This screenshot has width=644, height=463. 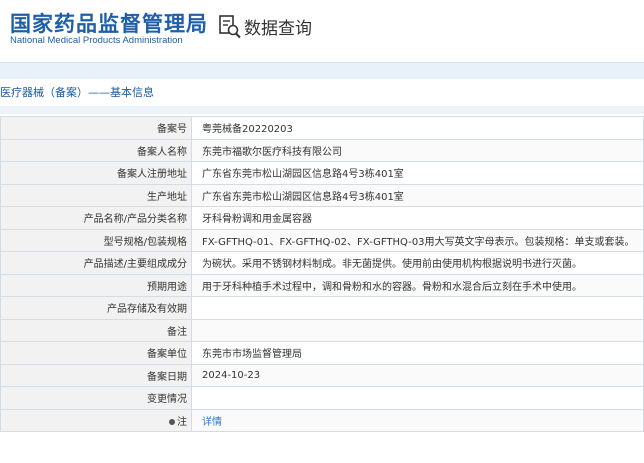 What do you see at coordinates (96, 218) in the screenshot?
I see `row-label: 产品名称/产品分类名称` at bounding box center [96, 218].